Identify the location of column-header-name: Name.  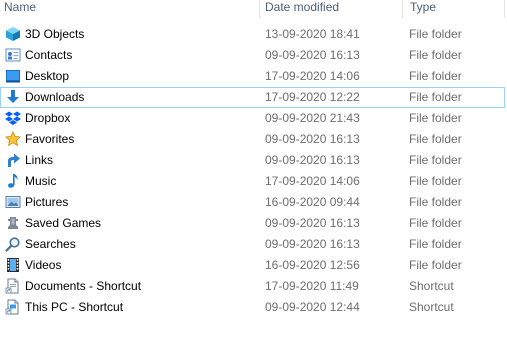
(20, 9).